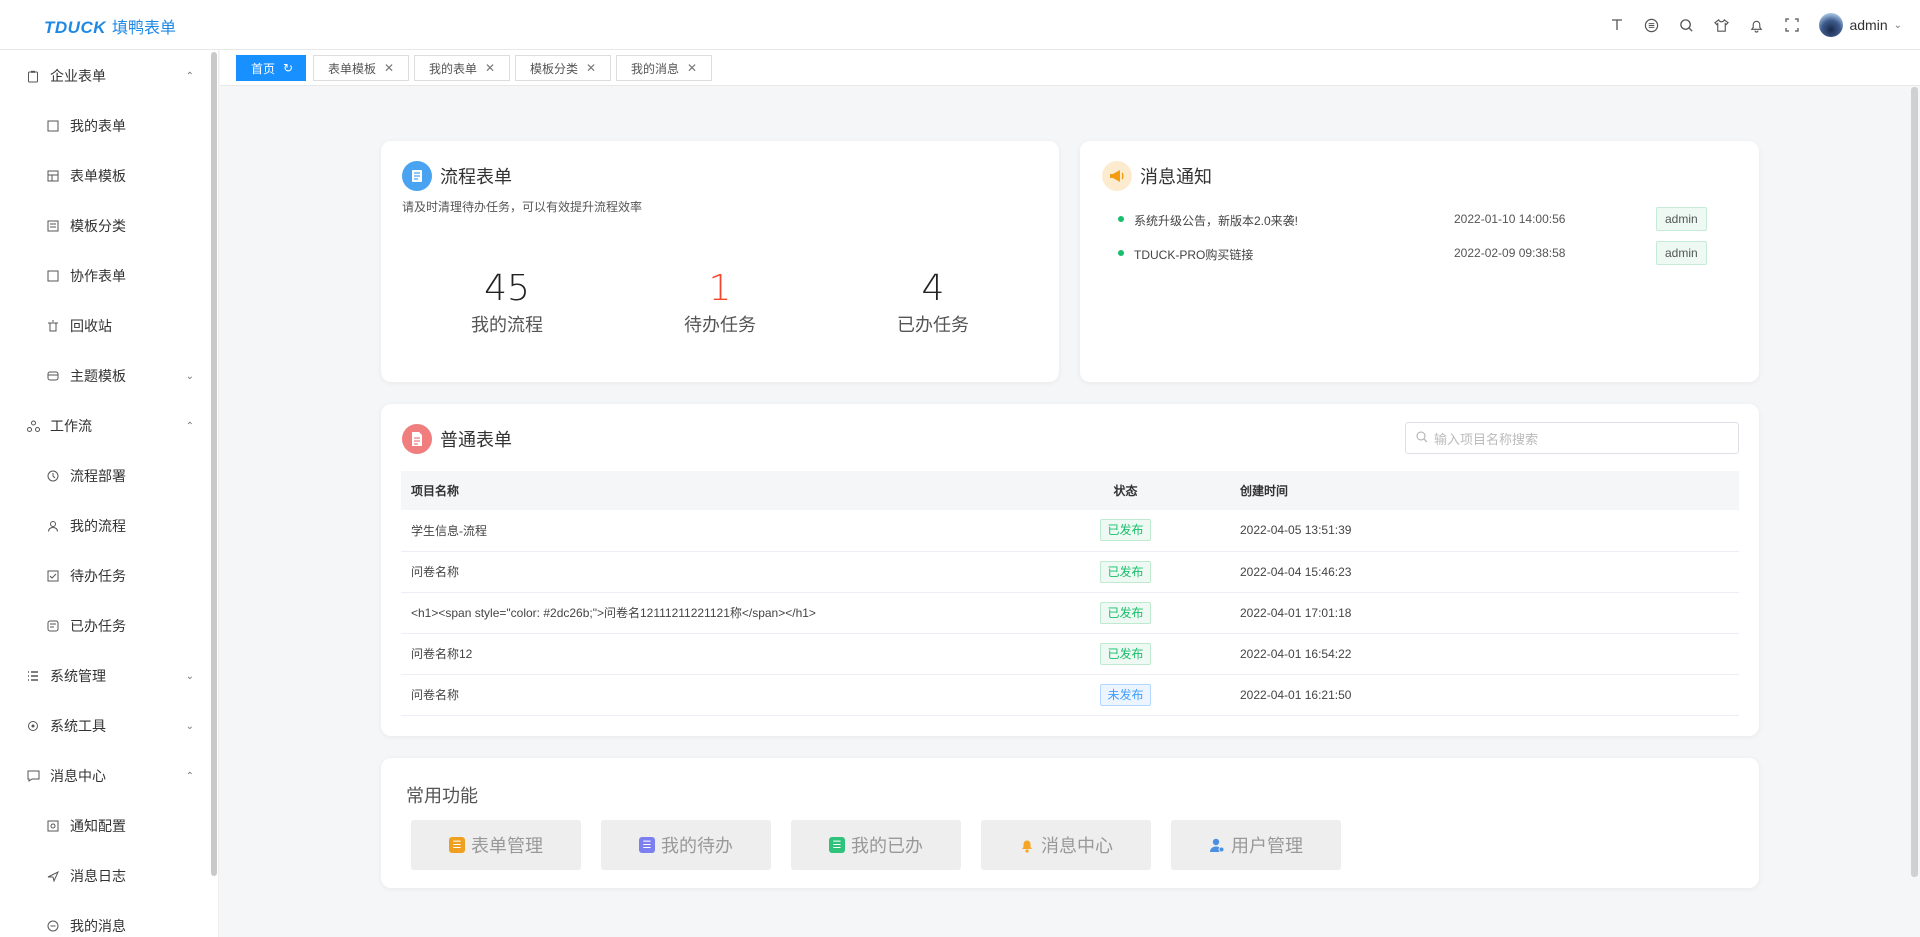 The image size is (1920, 937). What do you see at coordinates (105, 326) in the screenshot?
I see `sidebar-item-recycle-bin: 回收站` at bounding box center [105, 326].